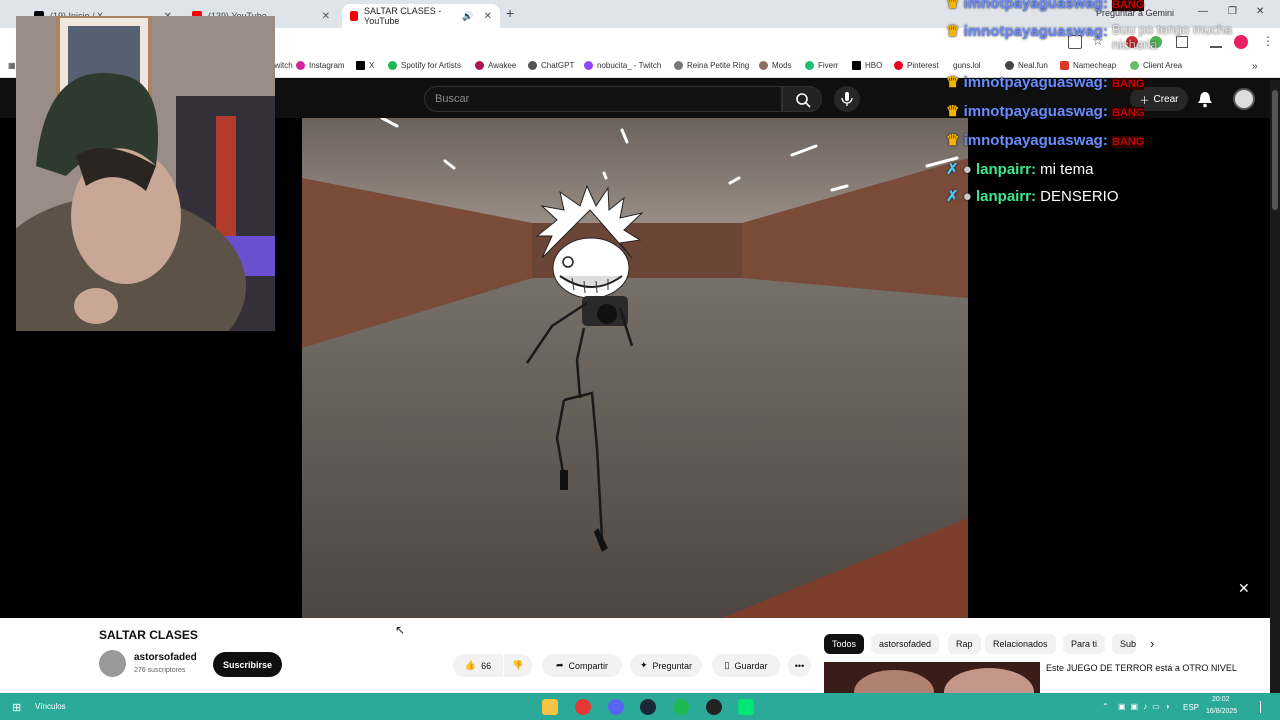 The width and height of the screenshot is (1280, 720). Describe the element at coordinates (1244, 99) in the screenshot. I see `account-avatar` at that location.